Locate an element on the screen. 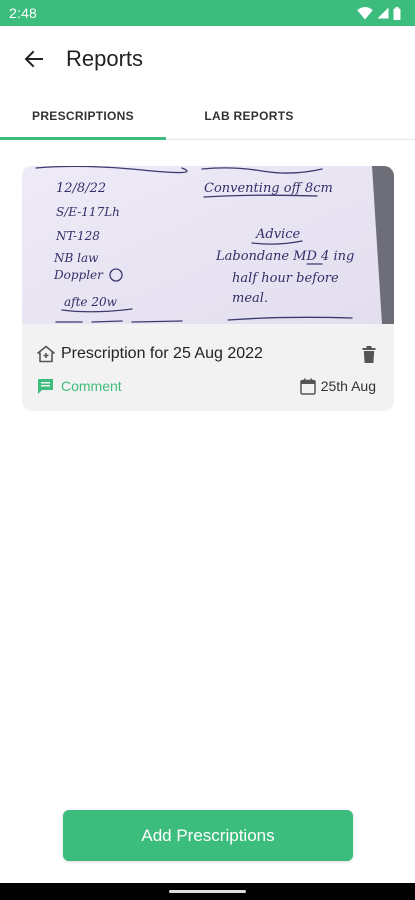 This screenshot has height=900, width=415. wifi-icon is located at coordinates (365, 12).